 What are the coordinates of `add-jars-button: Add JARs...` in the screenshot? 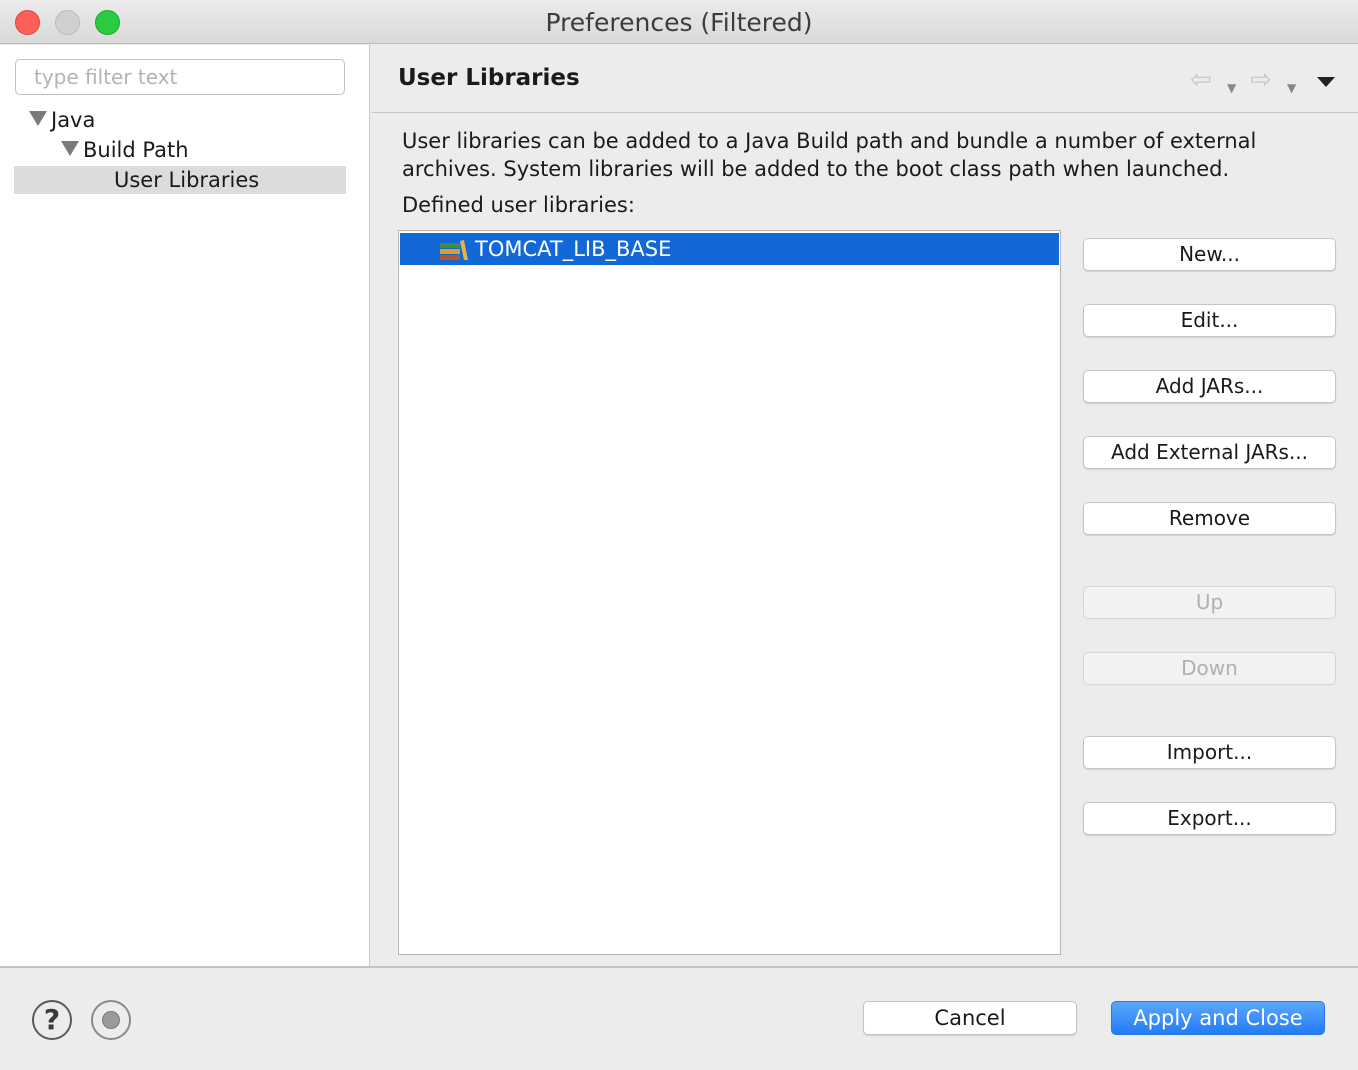 It's located at (1209, 386).